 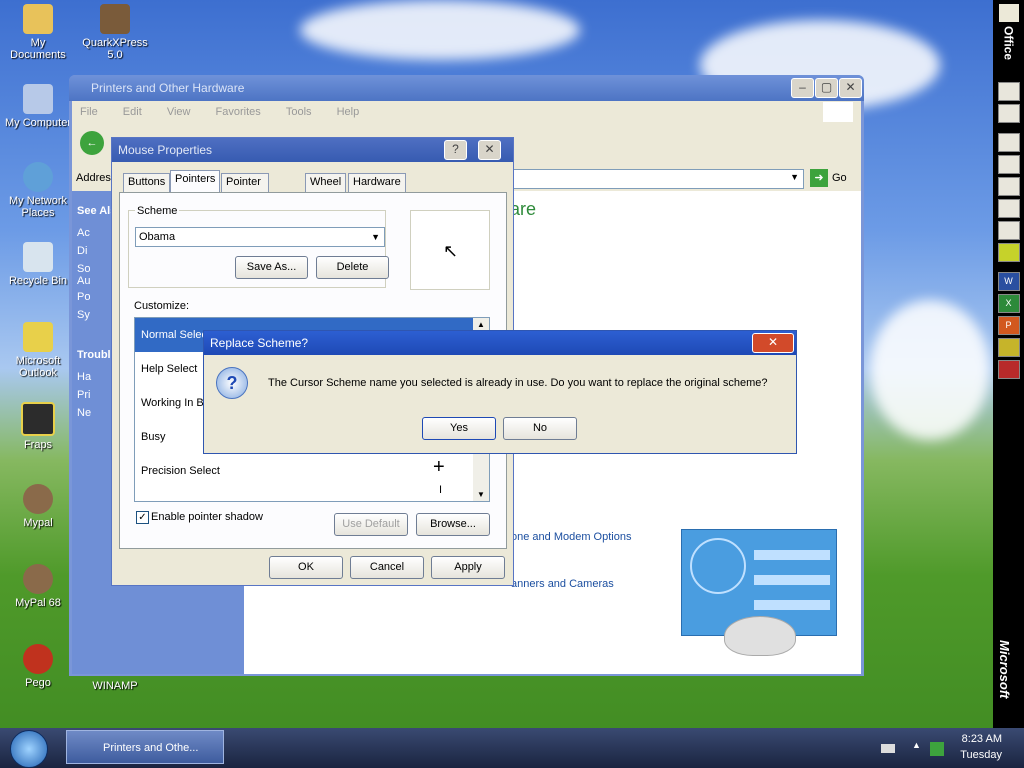 I want to click on pointer-row-normal-select: Normal Select, so click(x=175, y=335).